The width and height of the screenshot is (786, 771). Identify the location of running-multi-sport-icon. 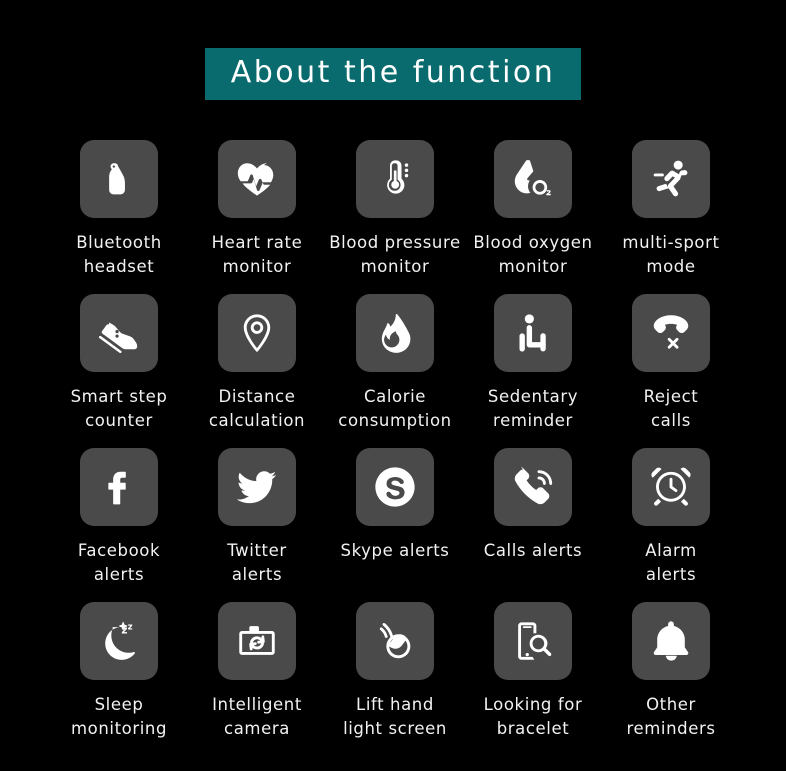
(671, 179).